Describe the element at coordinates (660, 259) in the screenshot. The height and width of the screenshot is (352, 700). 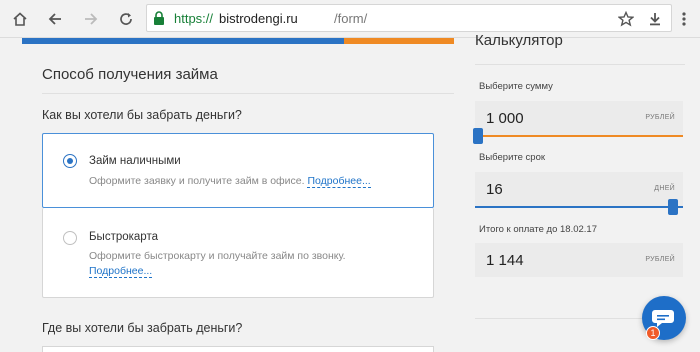
I see `total-unit: РУБЛЕЙ` at that location.